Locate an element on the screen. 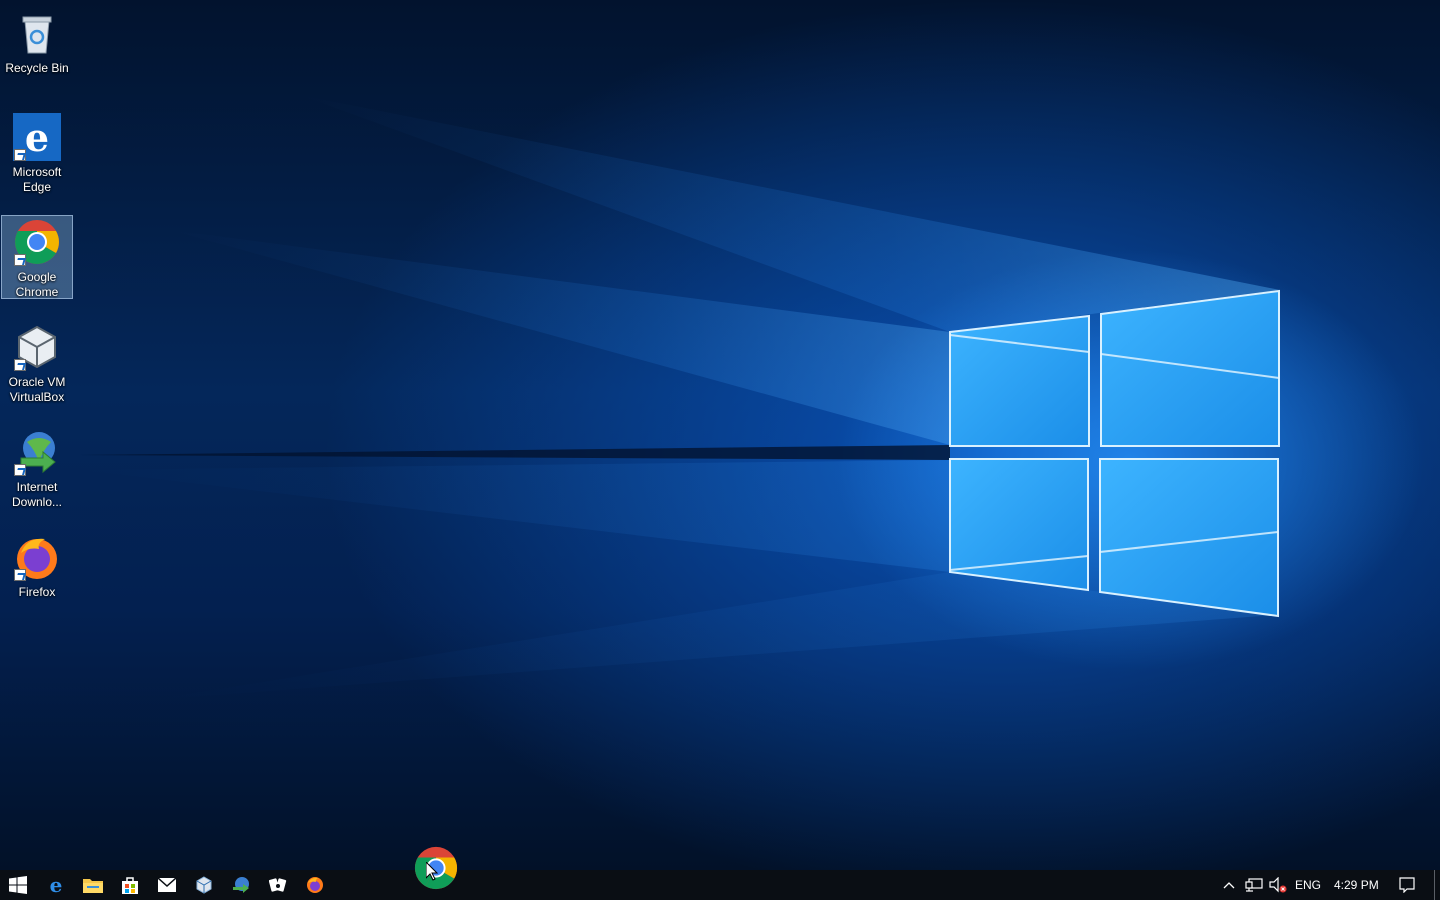 The image size is (1440, 900). taskbar-file-explorer-button is located at coordinates (93, 885).